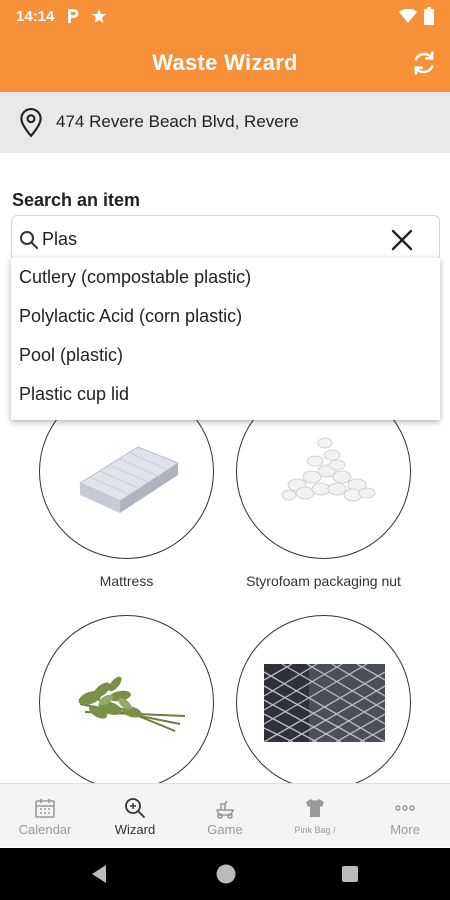  I want to click on star-icon, so click(99, 16).